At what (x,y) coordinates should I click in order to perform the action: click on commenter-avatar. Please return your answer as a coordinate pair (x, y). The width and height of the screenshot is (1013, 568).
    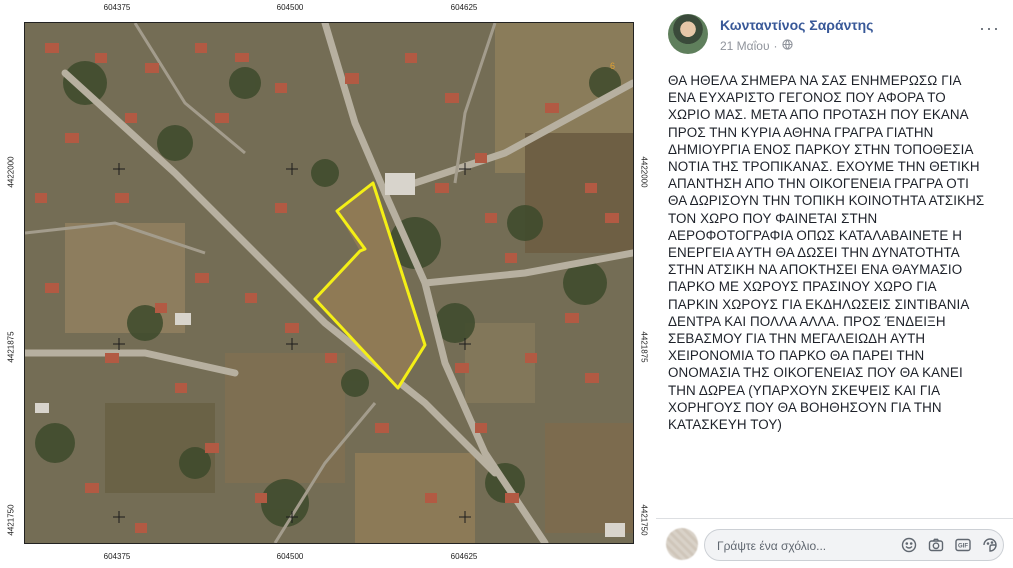
    Looking at the image, I should click on (682, 544).